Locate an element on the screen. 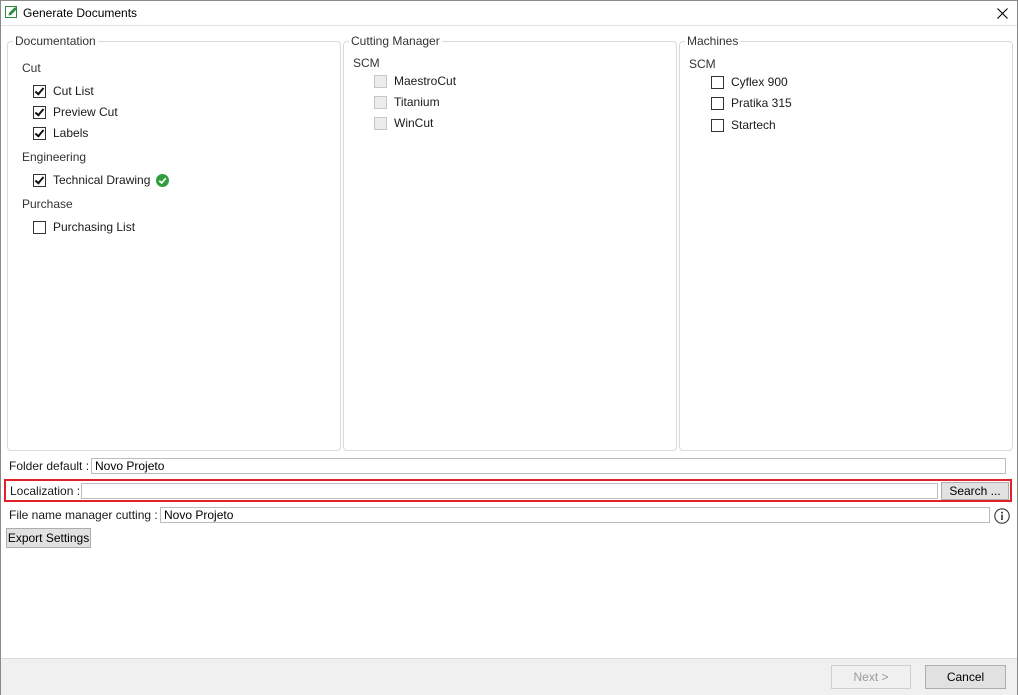  title-bar: Generate Documents is located at coordinates (509, 13).